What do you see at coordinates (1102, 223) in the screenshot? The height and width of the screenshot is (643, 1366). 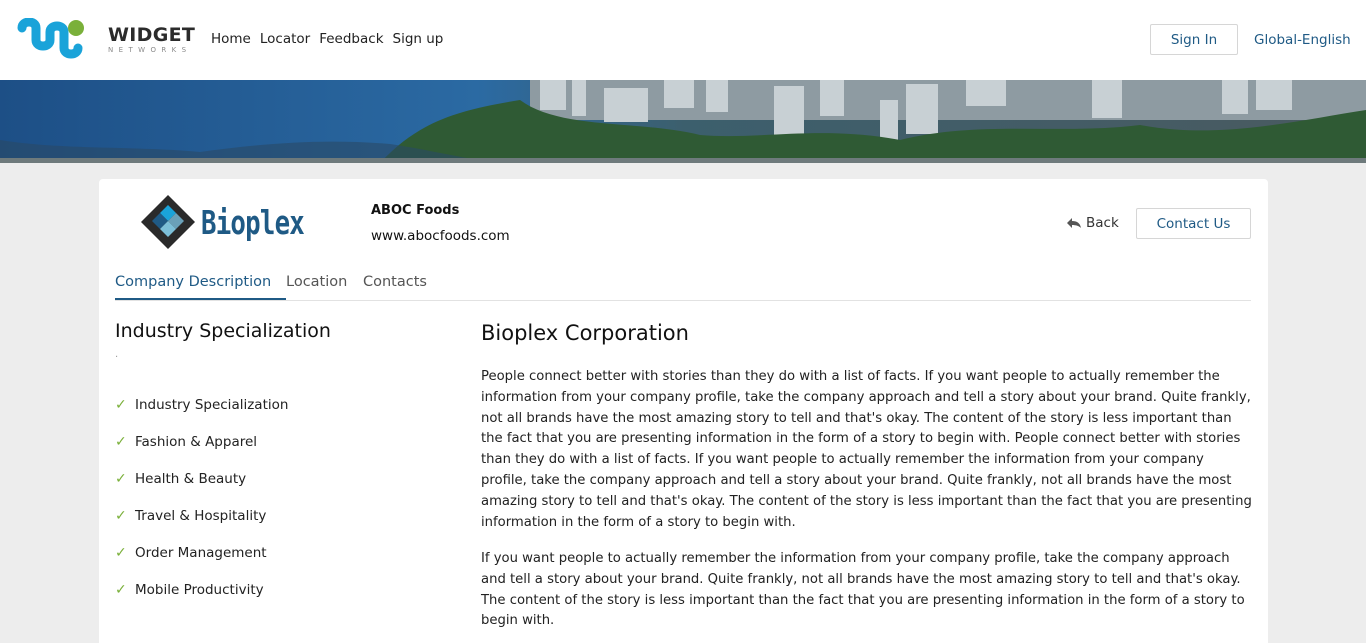 I see `back-label: Back` at bounding box center [1102, 223].